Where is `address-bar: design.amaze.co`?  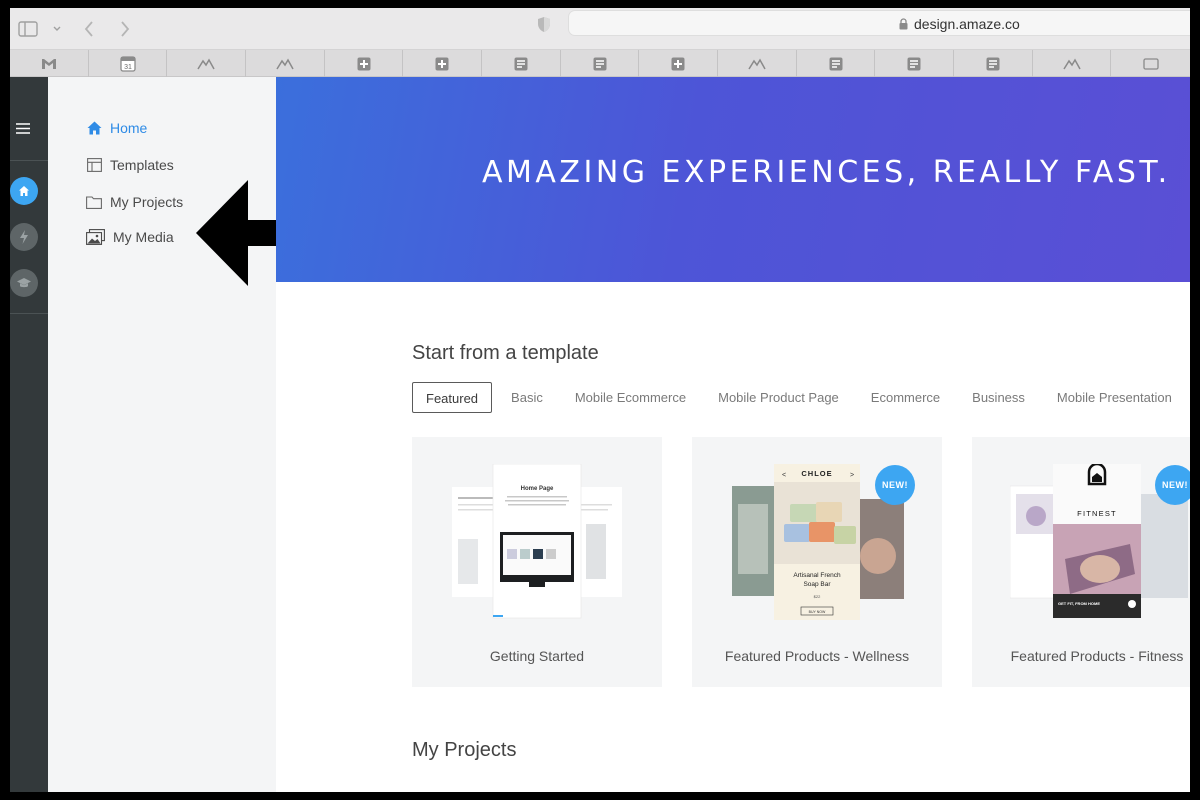
address-bar: design.amaze.co is located at coordinates (879, 23).